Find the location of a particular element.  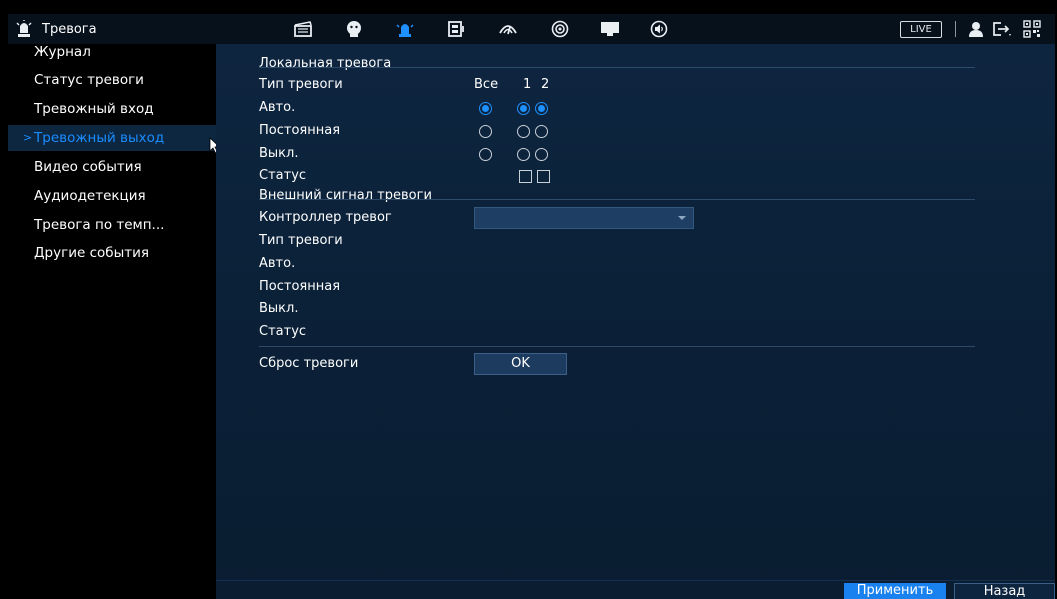

sidebar-item-video-events: Видео события is located at coordinates (112, 167).